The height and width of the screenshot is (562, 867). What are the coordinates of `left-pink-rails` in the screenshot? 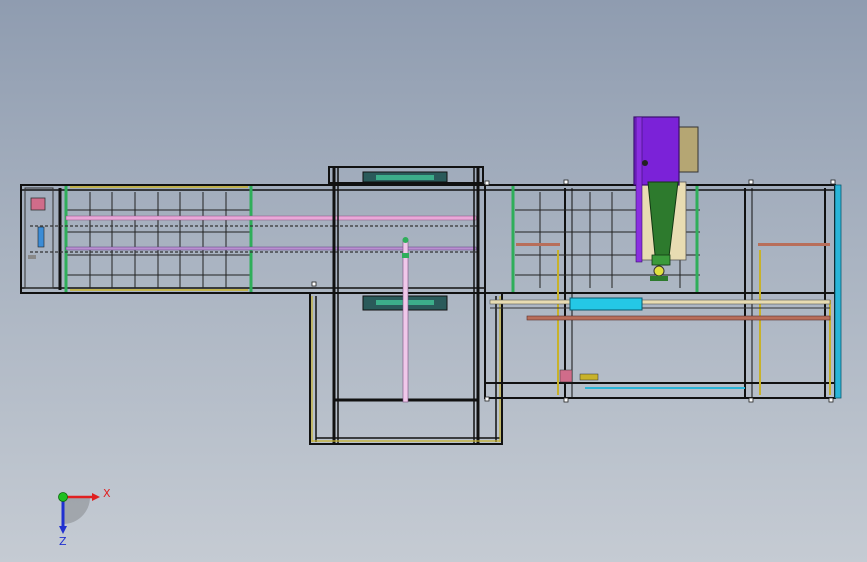 It's located at (255, 234).